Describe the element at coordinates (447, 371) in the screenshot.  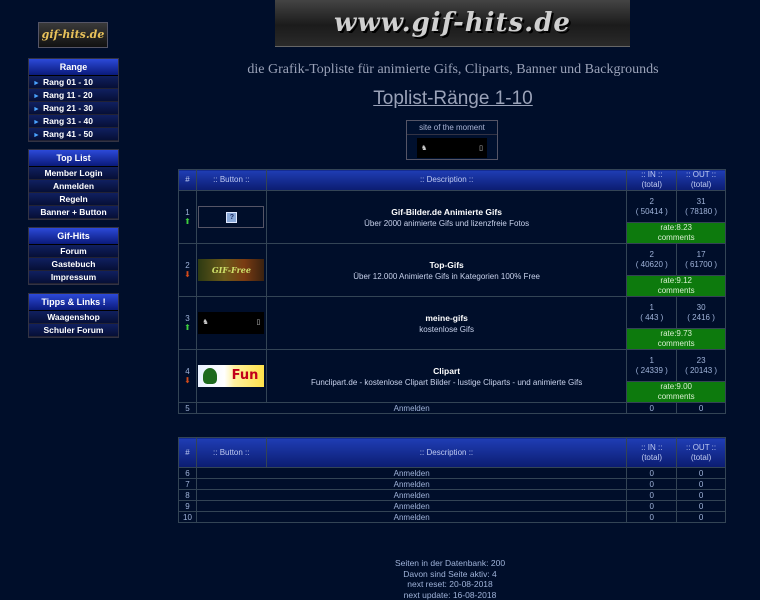
I see `site-name-link: Clipart` at that location.